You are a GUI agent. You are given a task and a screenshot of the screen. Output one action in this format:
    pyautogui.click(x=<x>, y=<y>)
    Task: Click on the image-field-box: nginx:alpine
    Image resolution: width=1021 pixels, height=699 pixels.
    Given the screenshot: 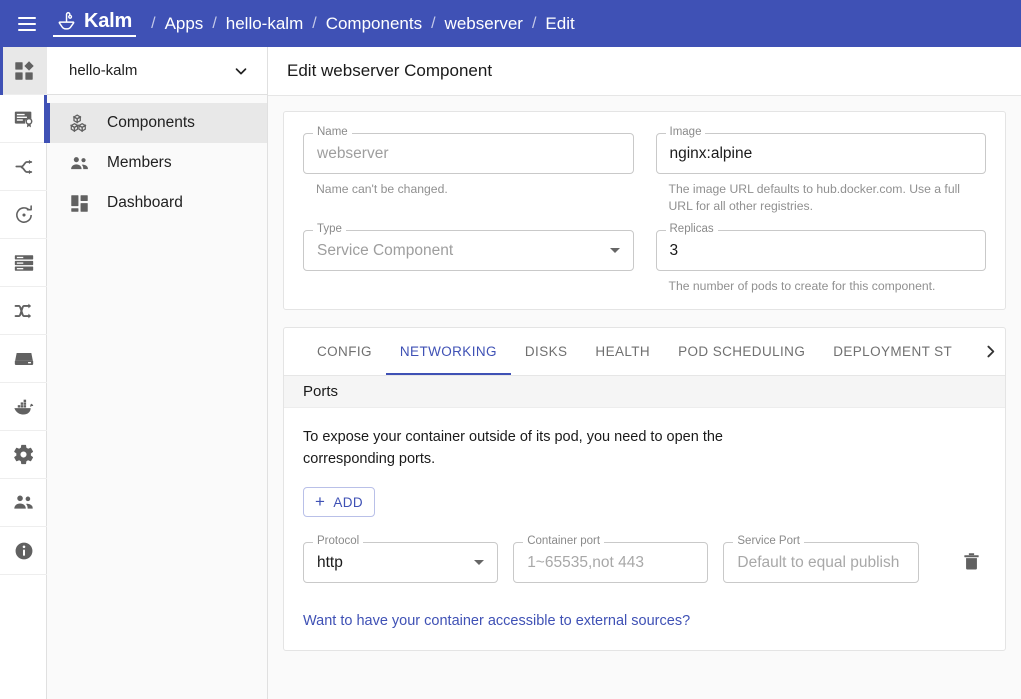 What is the action you would take?
    pyautogui.click(x=820, y=153)
    